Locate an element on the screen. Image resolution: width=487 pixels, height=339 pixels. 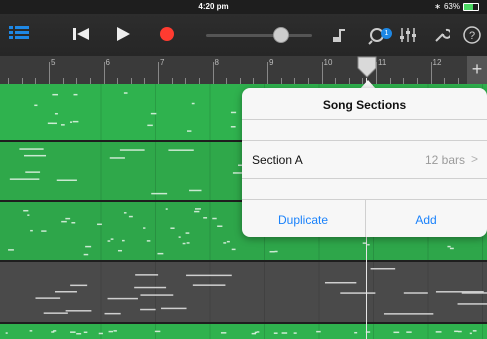
settings-button is located at coordinates (442, 35).